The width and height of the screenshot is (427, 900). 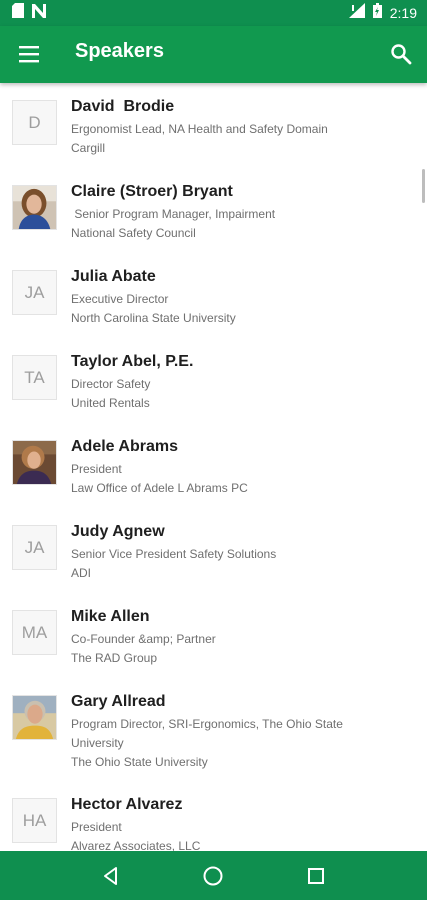 I want to click on speaker-name: Claire (Stroer) Bryant, so click(x=152, y=191).